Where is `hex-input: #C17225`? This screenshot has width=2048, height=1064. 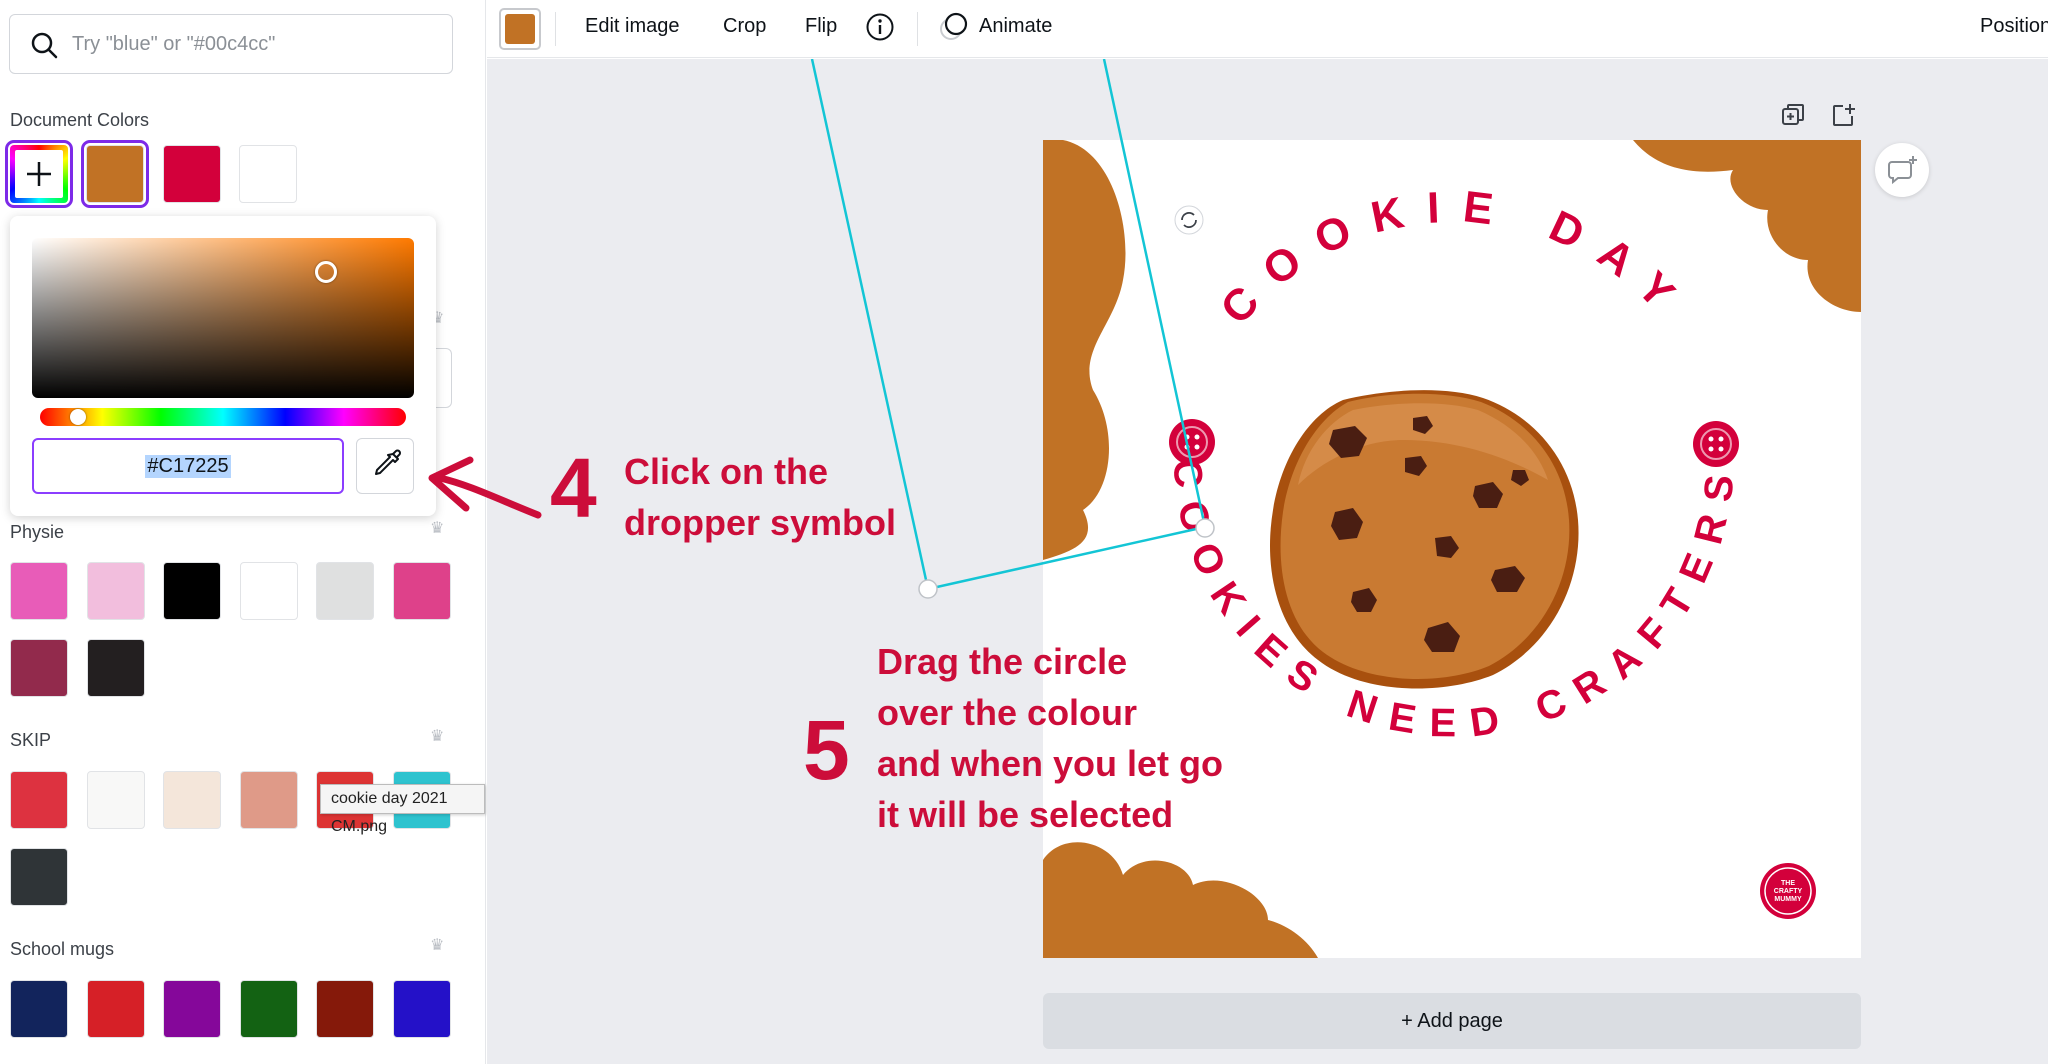
hex-input: #C17225 is located at coordinates (188, 466).